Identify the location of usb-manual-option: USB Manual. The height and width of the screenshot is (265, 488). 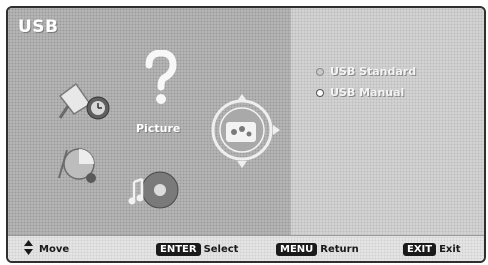
(360, 92).